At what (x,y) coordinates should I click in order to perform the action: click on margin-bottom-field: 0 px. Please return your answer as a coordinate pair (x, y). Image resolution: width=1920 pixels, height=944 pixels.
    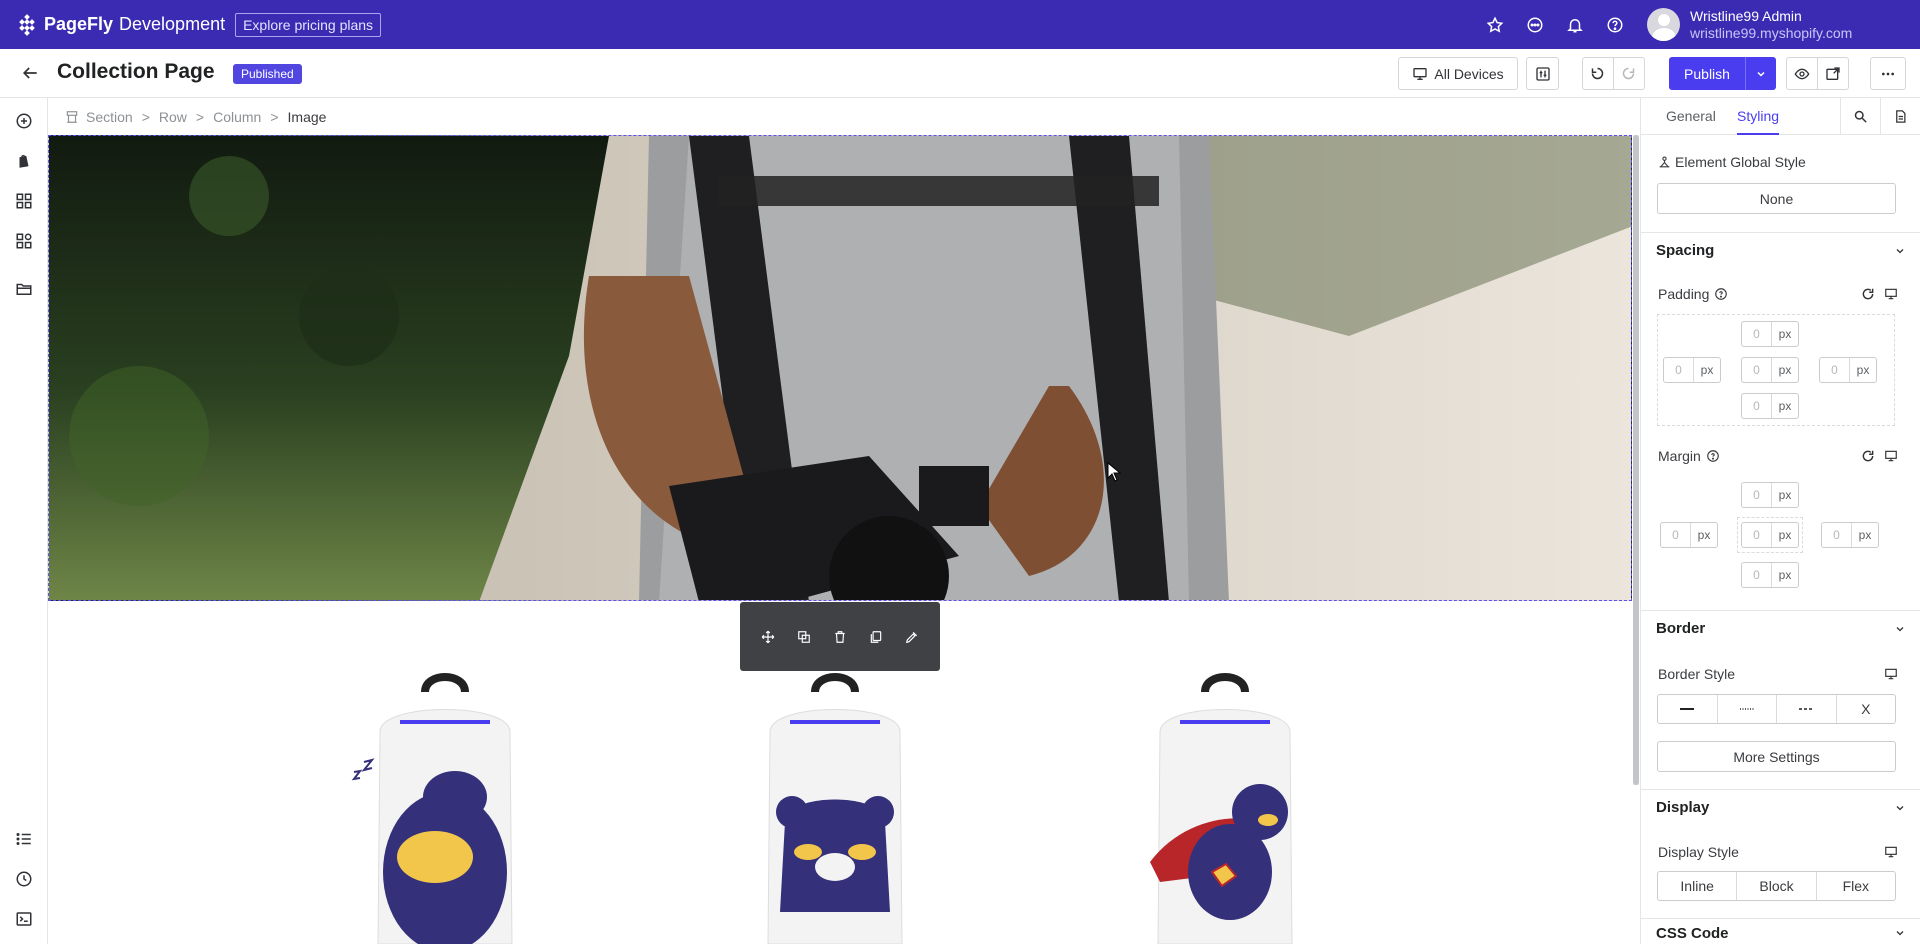
    Looking at the image, I should click on (1770, 575).